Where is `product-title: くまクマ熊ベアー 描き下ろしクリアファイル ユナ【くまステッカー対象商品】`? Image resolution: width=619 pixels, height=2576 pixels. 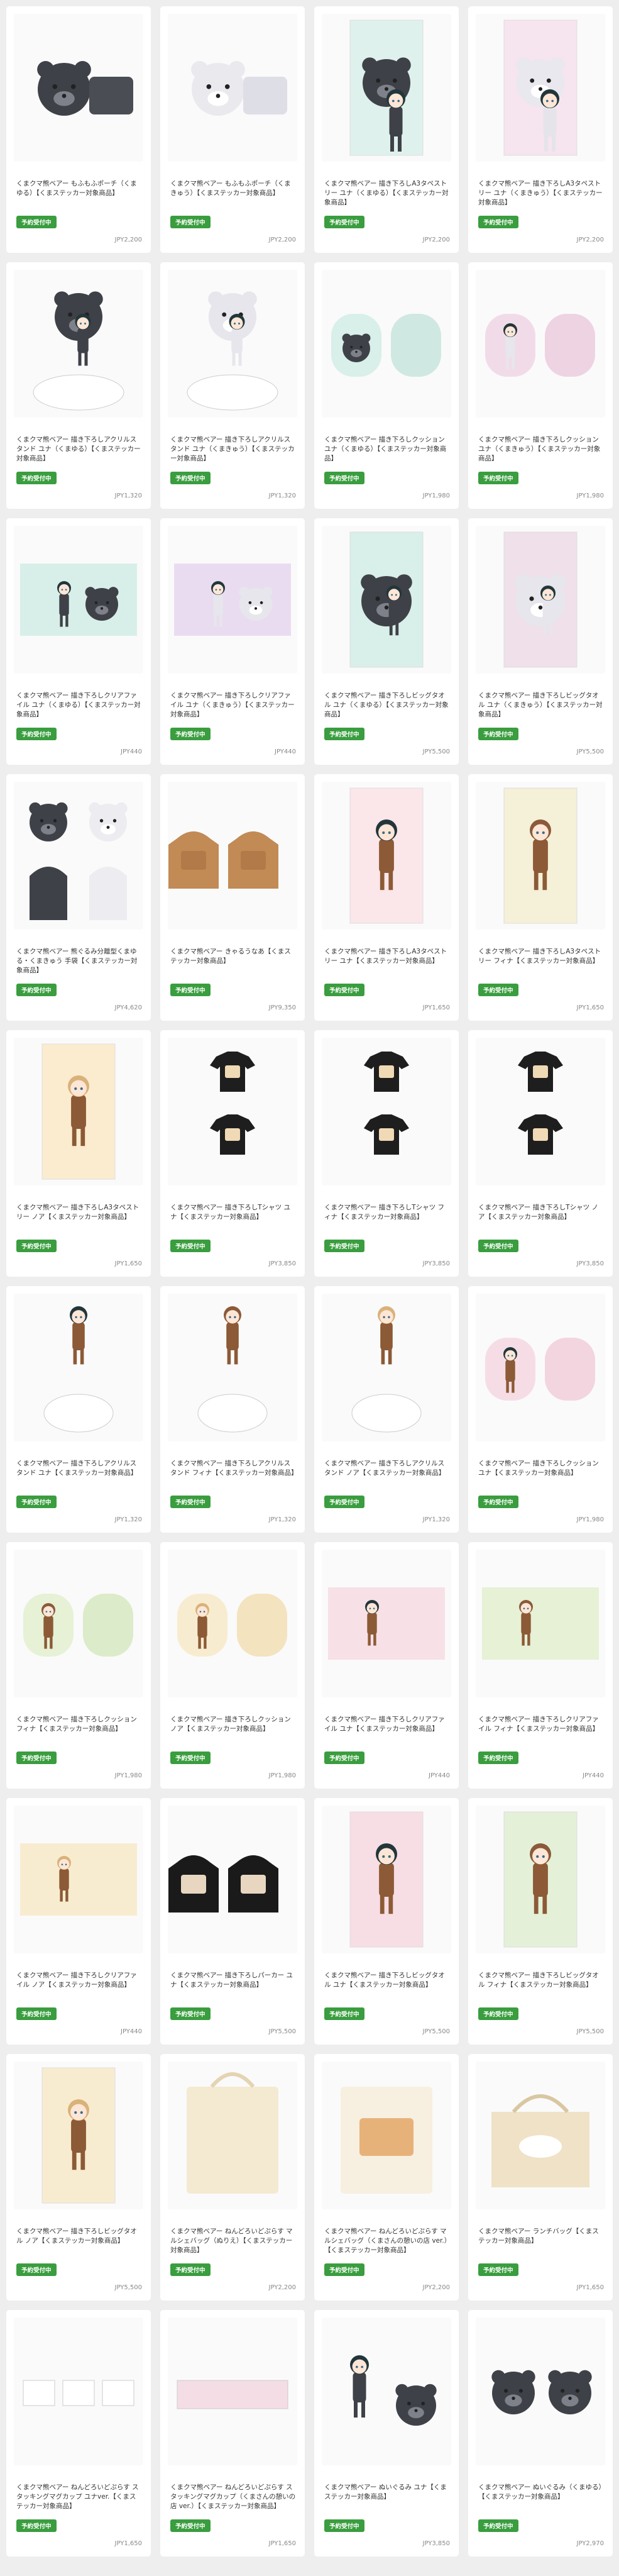 product-title: くまクマ熊ベアー 描き下ろしクリアファイル ユナ【くまステッカー対象商品】 is located at coordinates (387, 1724).